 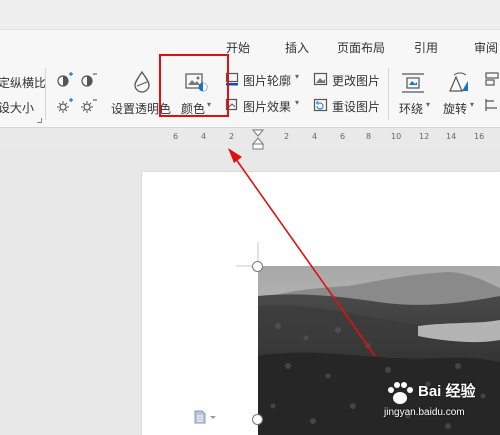 I want to click on watermark-title: Bai 经验, so click(x=447, y=391).